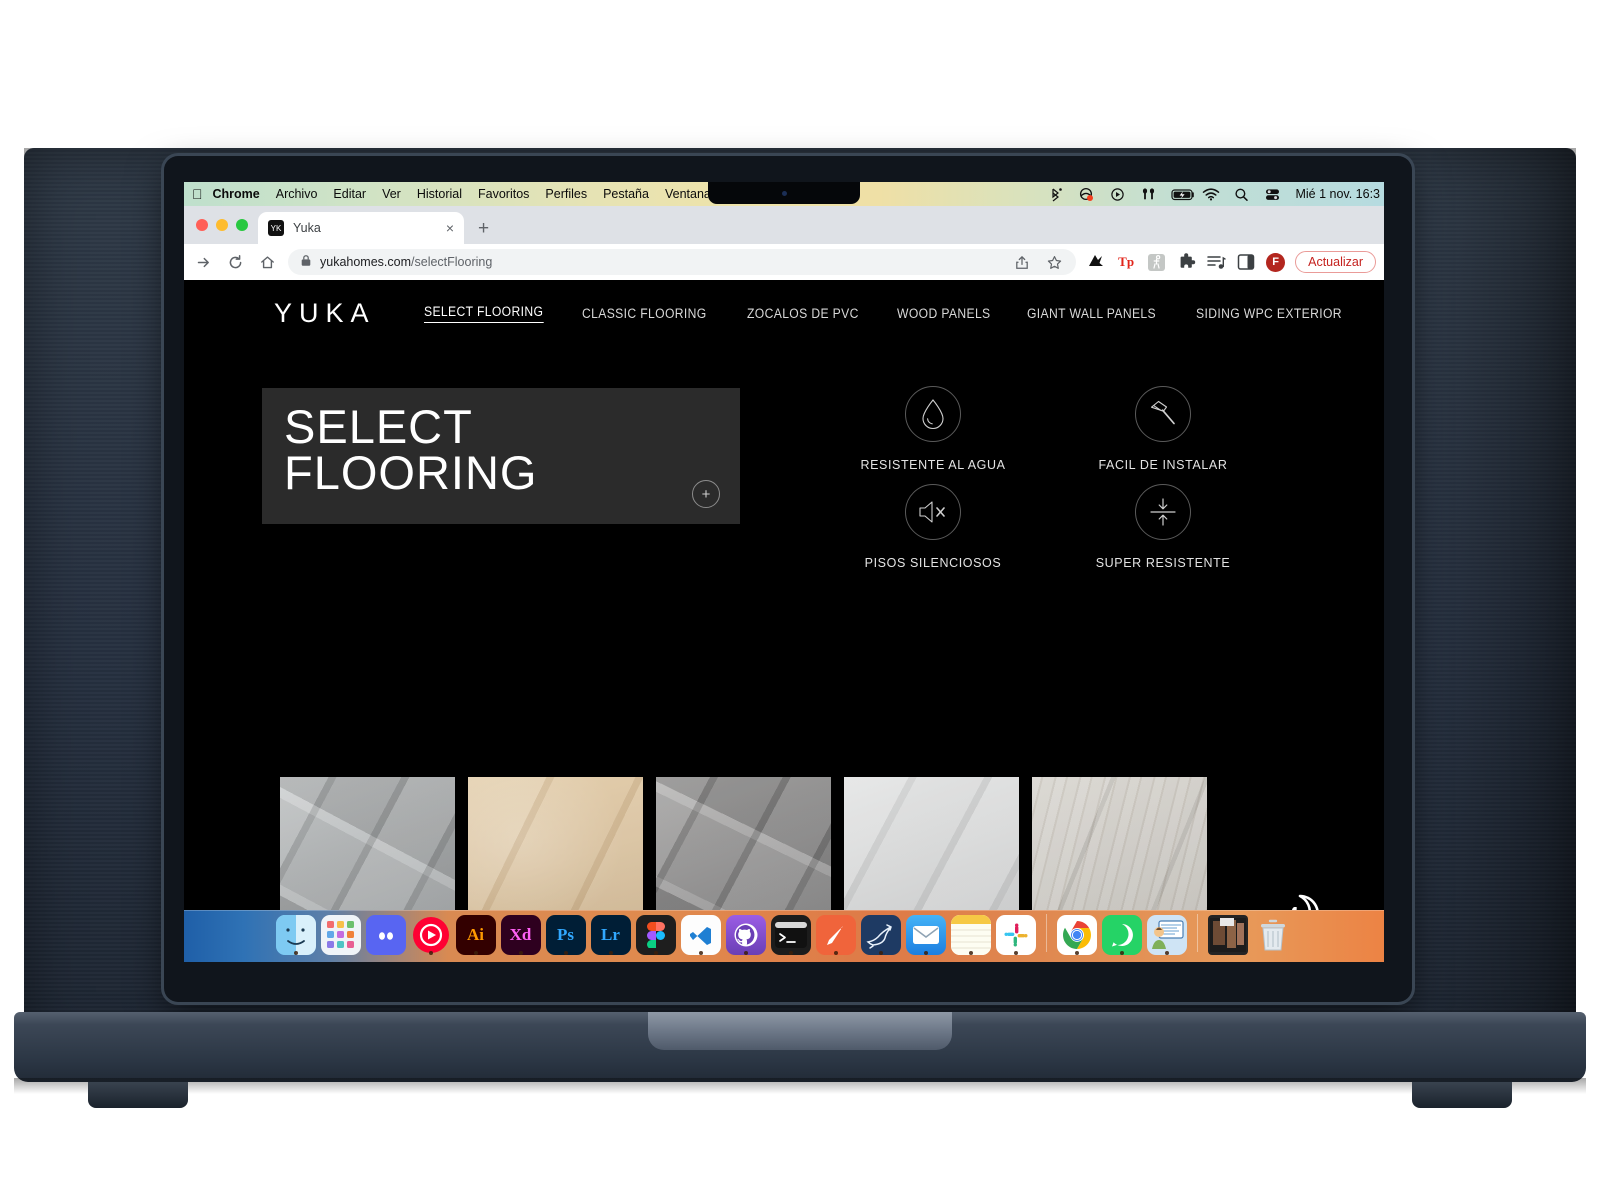 The width and height of the screenshot is (1600, 1200). What do you see at coordinates (385, 935) in the screenshot?
I see `dock-item-discord` at bounding box center [385, 935].